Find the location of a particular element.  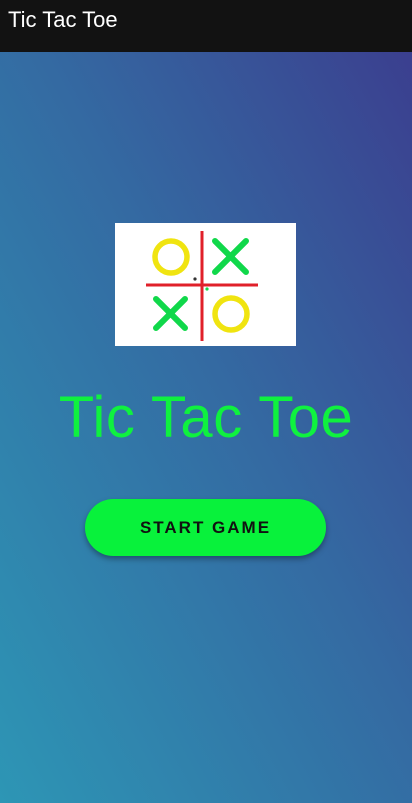

tic-tac-toe-board-icon is located at coordinates (202, 286).